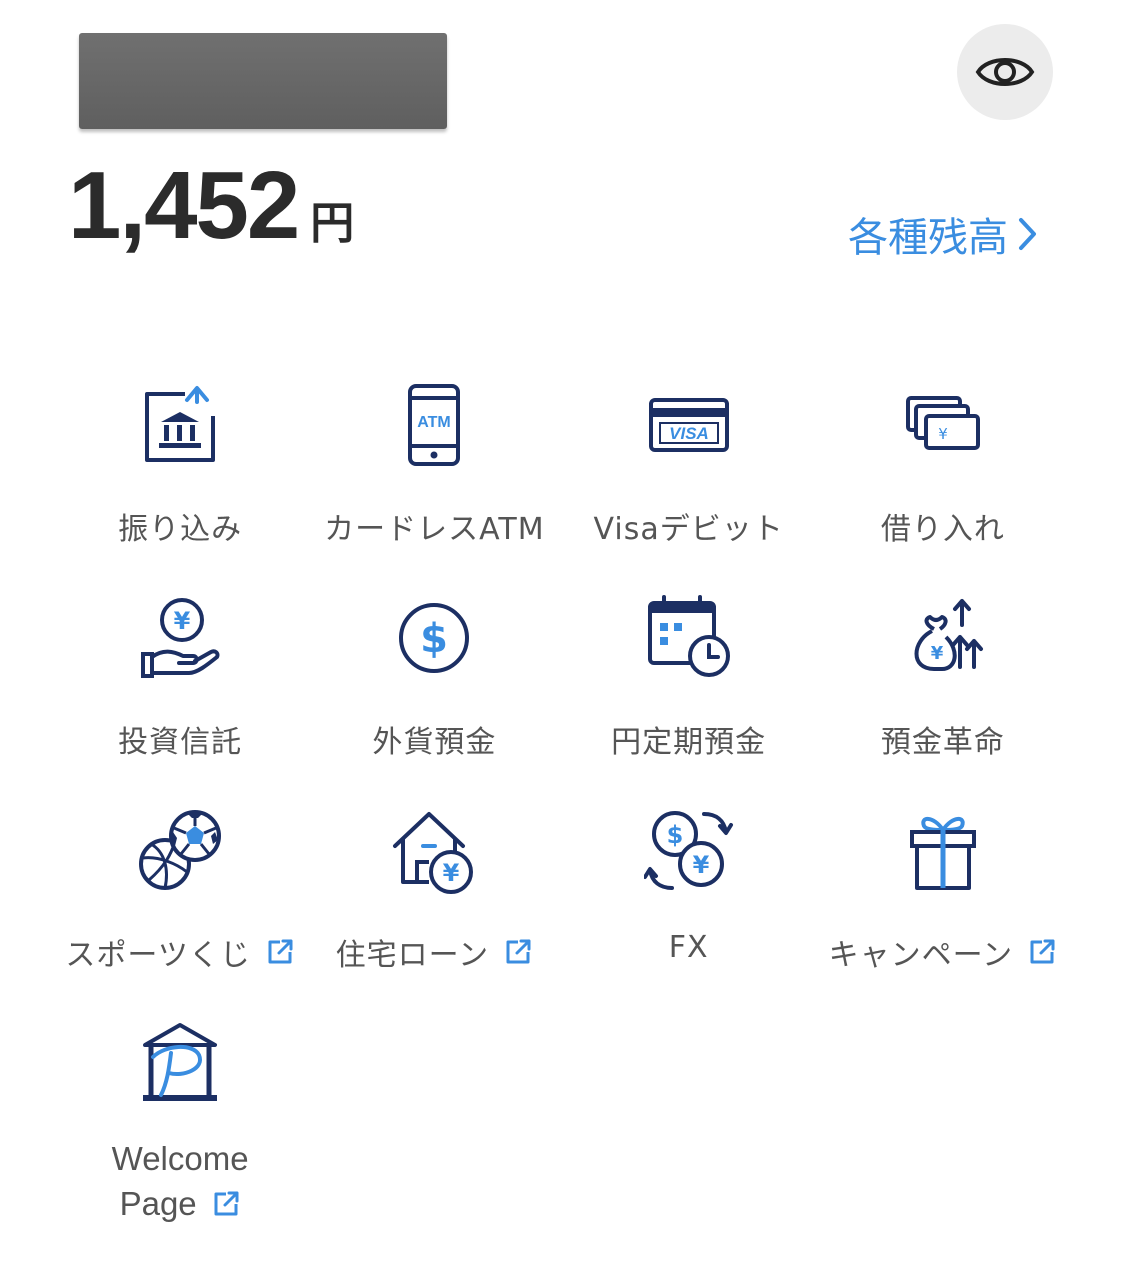  I want to click on welcome-line-1: Welcome, so click(180, 1158).